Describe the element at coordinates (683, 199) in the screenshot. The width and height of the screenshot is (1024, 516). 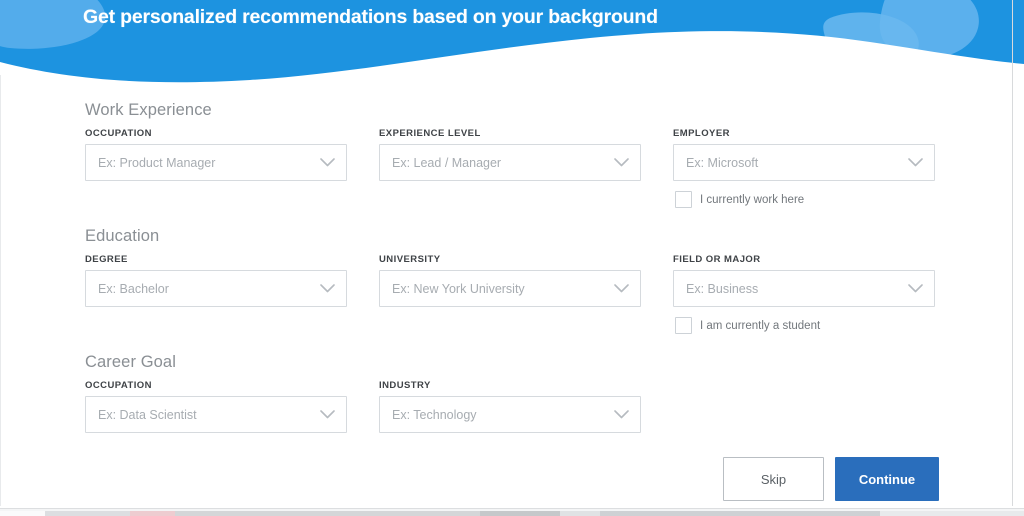
I see `checkbox-currently-work-here` at that location.